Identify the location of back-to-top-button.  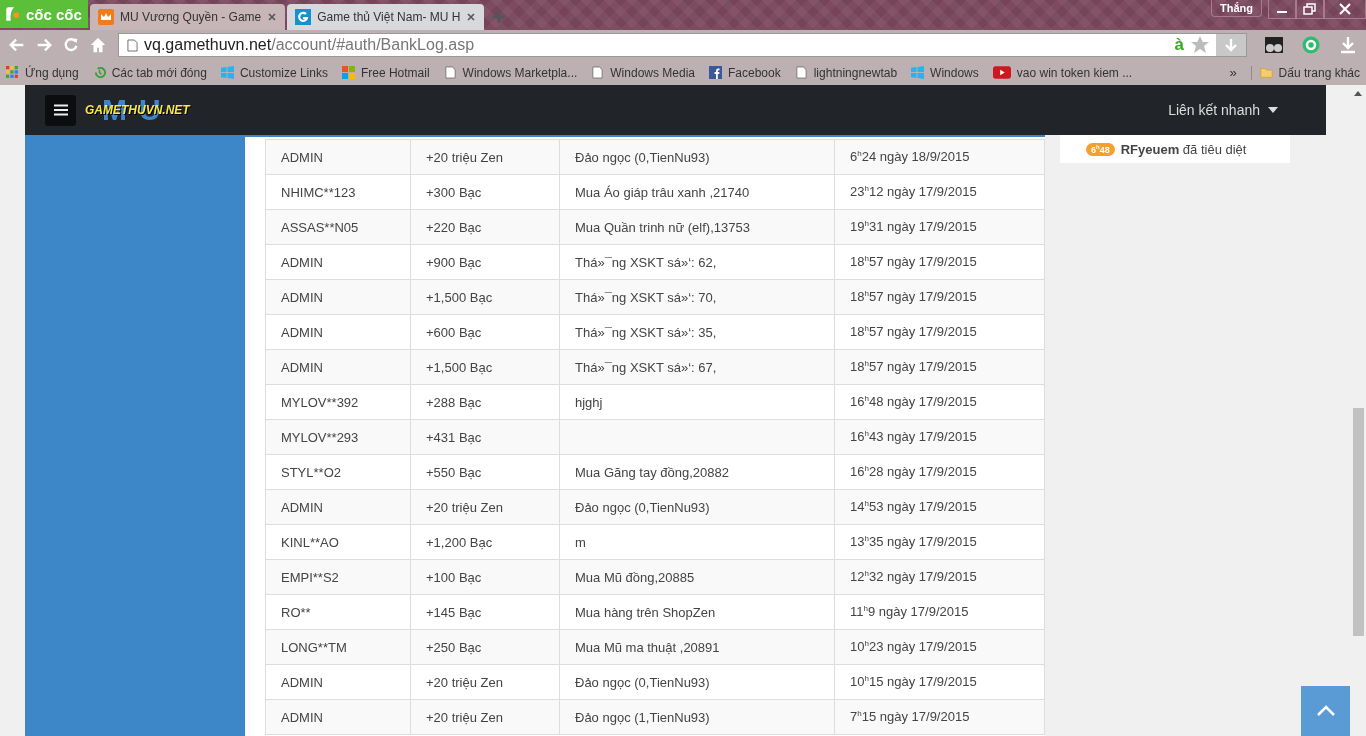
(1325, 711).